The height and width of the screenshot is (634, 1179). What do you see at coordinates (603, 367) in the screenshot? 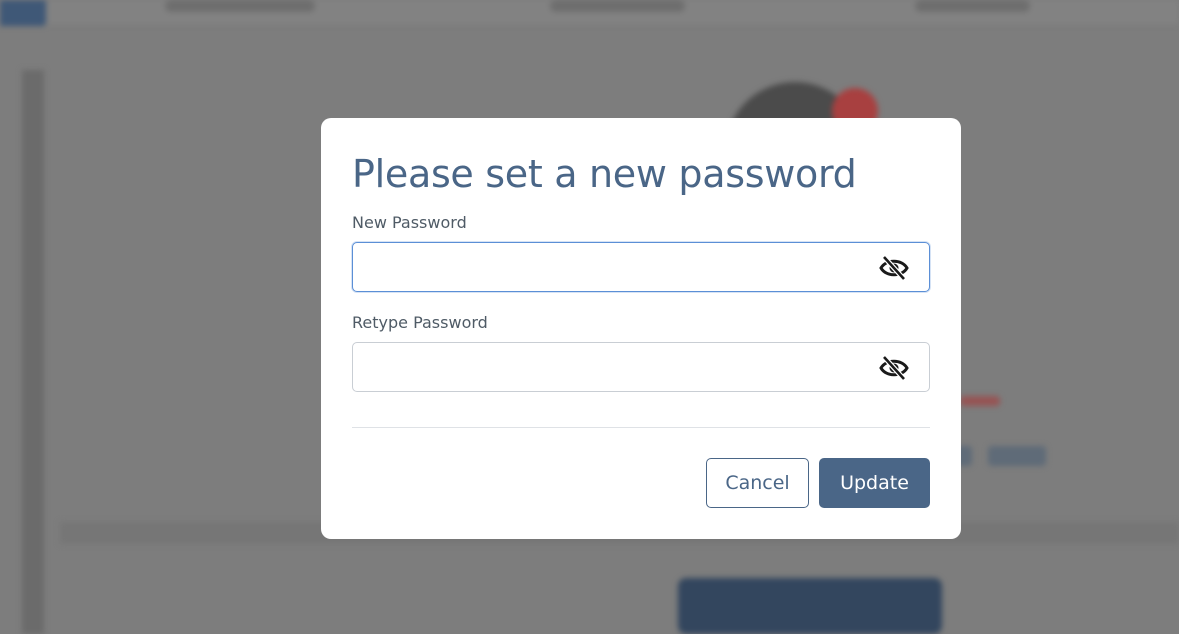
I see `retype-password-input` at bounding box center [603, 367].